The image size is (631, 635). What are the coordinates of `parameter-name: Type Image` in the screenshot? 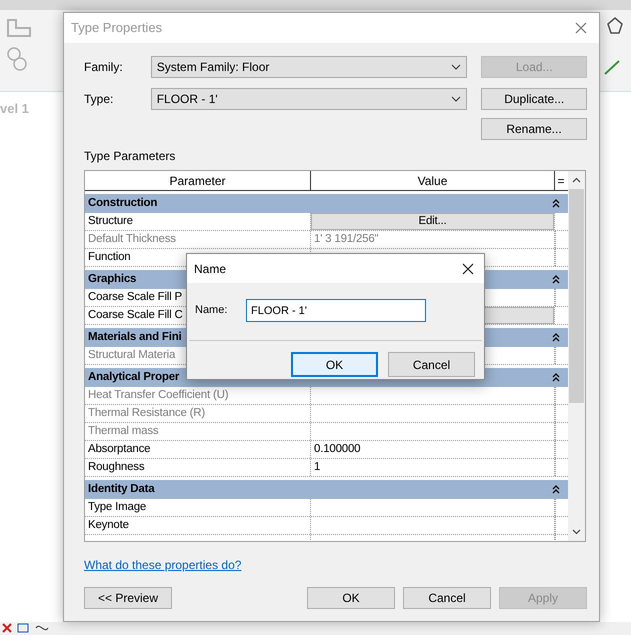 It's located at (198, 507).